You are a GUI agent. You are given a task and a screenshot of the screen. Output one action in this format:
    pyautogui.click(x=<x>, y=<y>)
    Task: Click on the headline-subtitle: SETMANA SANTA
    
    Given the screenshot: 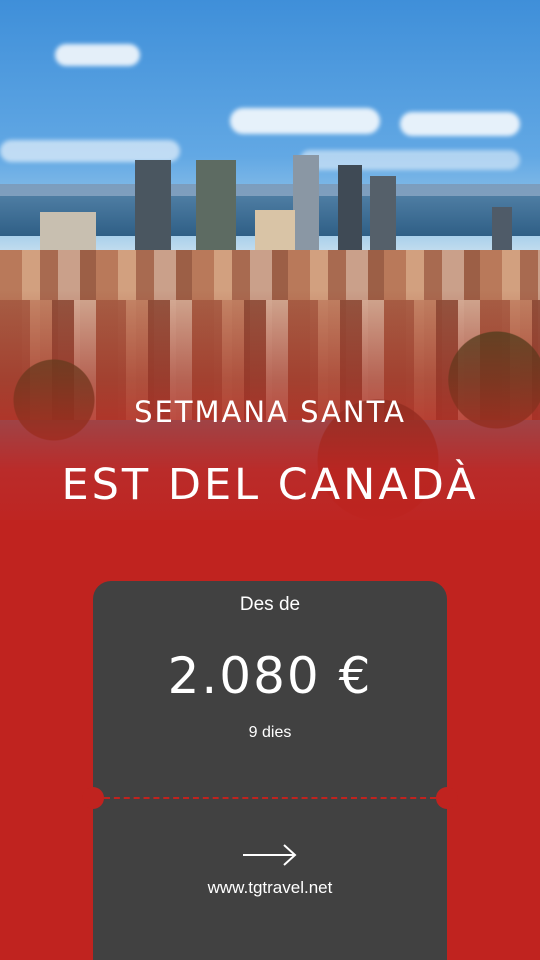 What is the action you would take?
    pyautogui.click(x=270, y=412)
    